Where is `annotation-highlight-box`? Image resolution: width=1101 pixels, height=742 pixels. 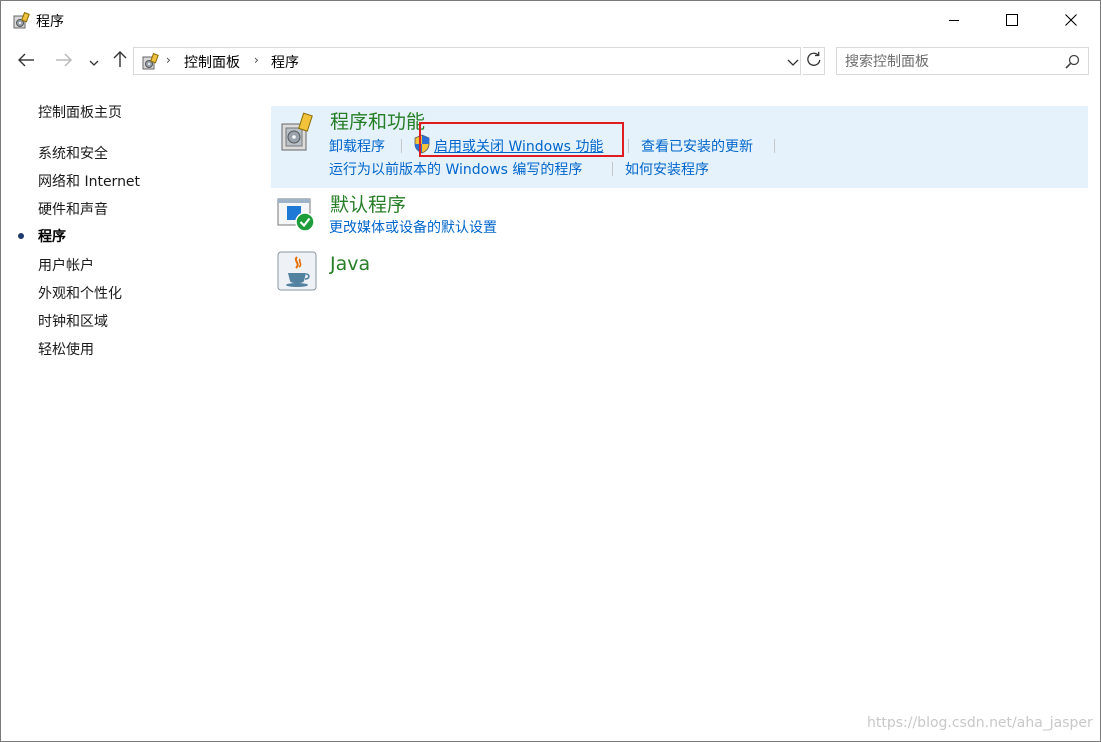 annotation-highlight-box is located at coordinates (521, 139).